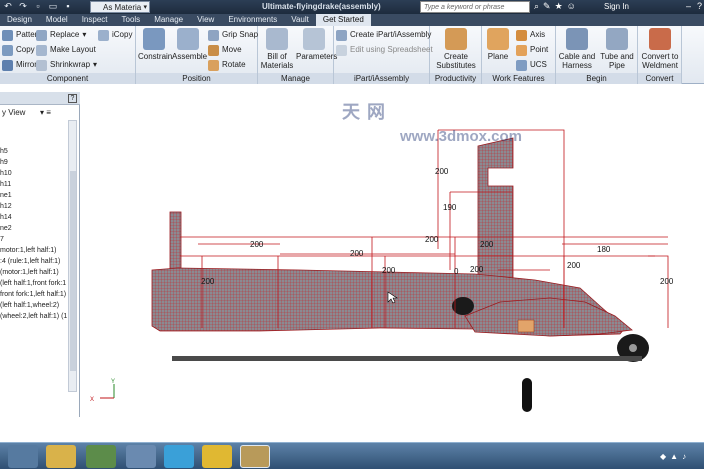 The height and width of the screenshot is (469, 704). I want to click on chevron-down-icon: ▾, so click(95, 64).